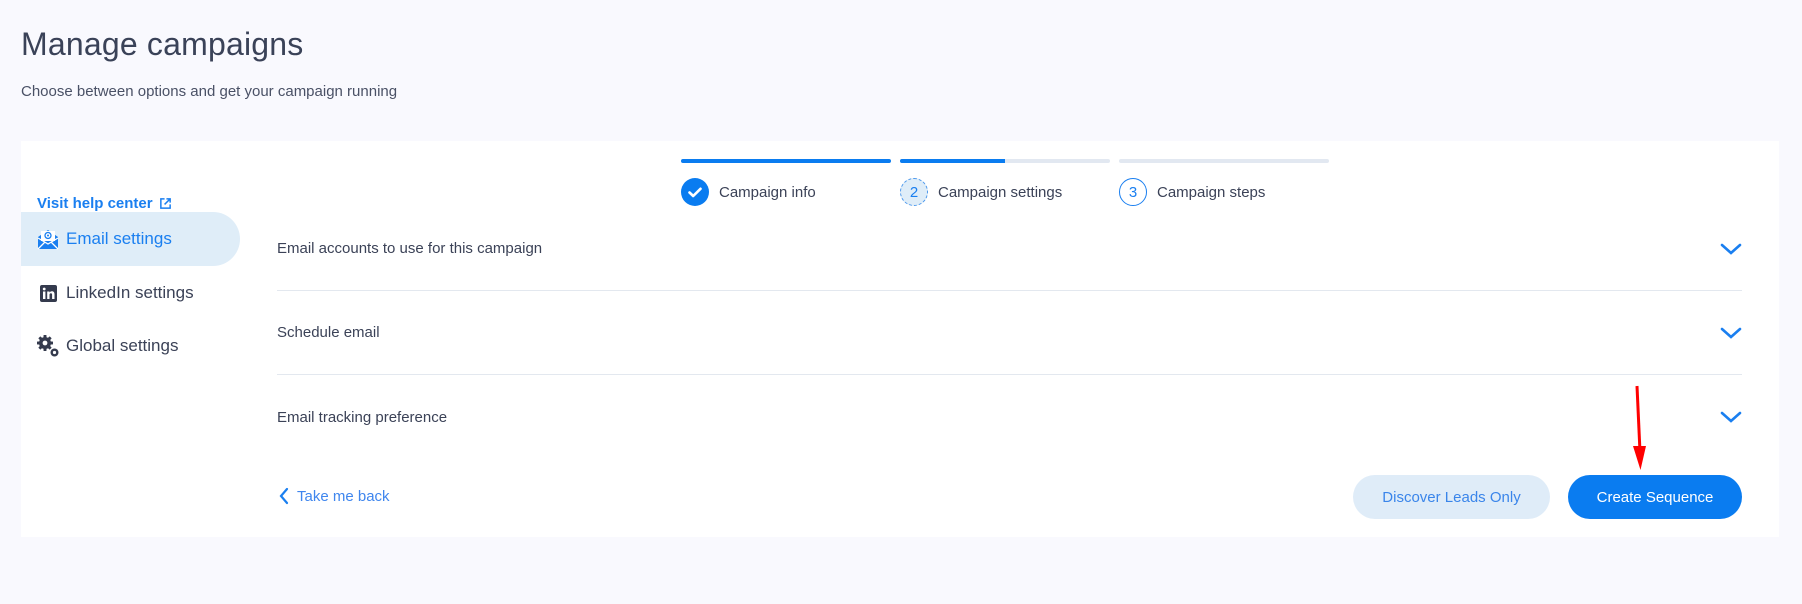 Image resolution: width=1802 pixels, height=604 pixels. I want to click on step-label: Campaign settings, so click(1000, 192).